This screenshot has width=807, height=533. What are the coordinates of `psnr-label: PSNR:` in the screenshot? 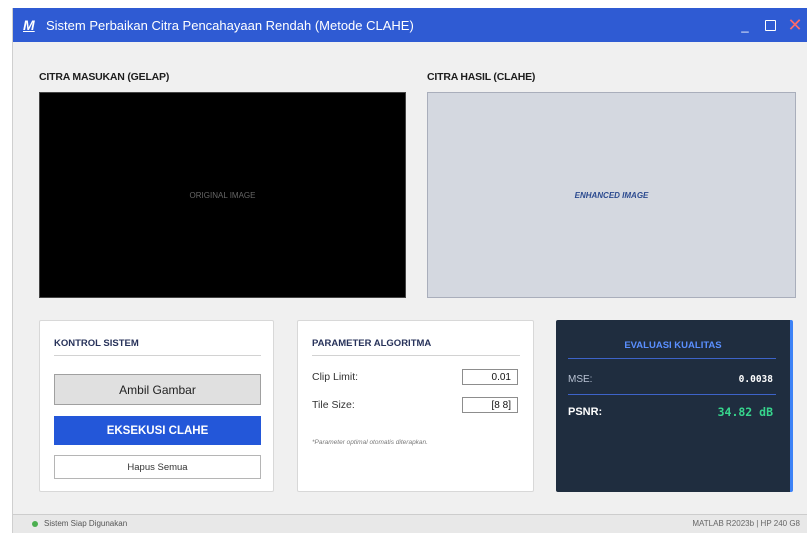 It's located at (585, 412).